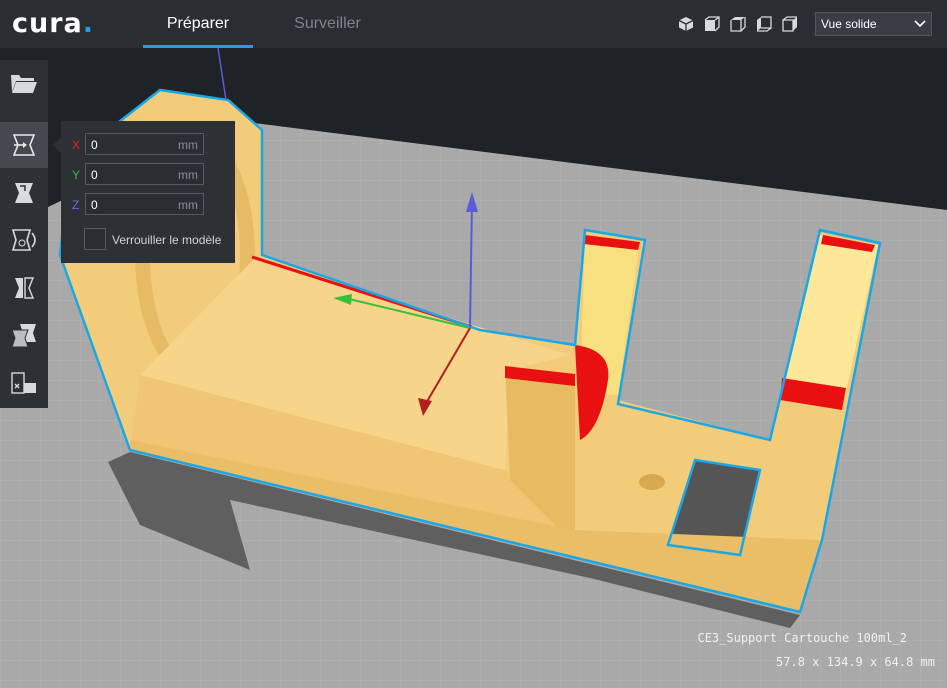 Image resolution: width=947 pixels, height=688 pixels. What do you see at coordinates (188, 205) in the screenshot?
I see `z-unit: mm` at bounding box center [188, 205].